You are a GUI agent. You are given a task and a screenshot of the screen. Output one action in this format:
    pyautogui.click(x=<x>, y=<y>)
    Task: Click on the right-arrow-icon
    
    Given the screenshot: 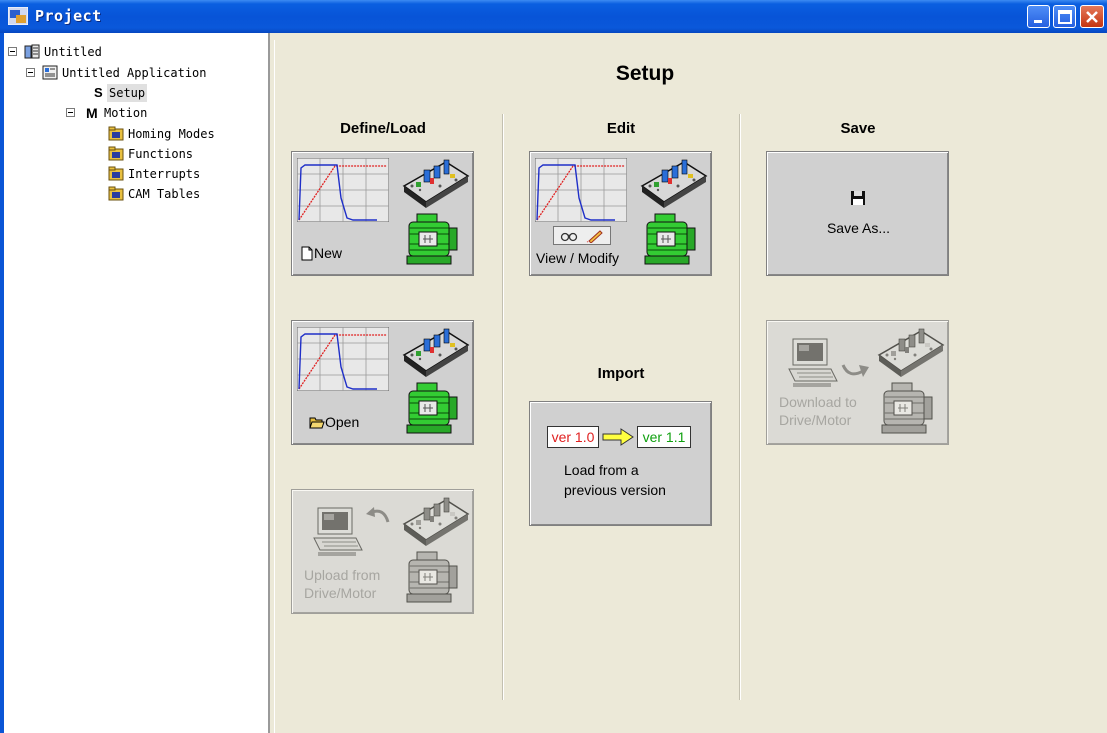 What is the action you would take?
    pyautogui.click(x=618, y=437)
    